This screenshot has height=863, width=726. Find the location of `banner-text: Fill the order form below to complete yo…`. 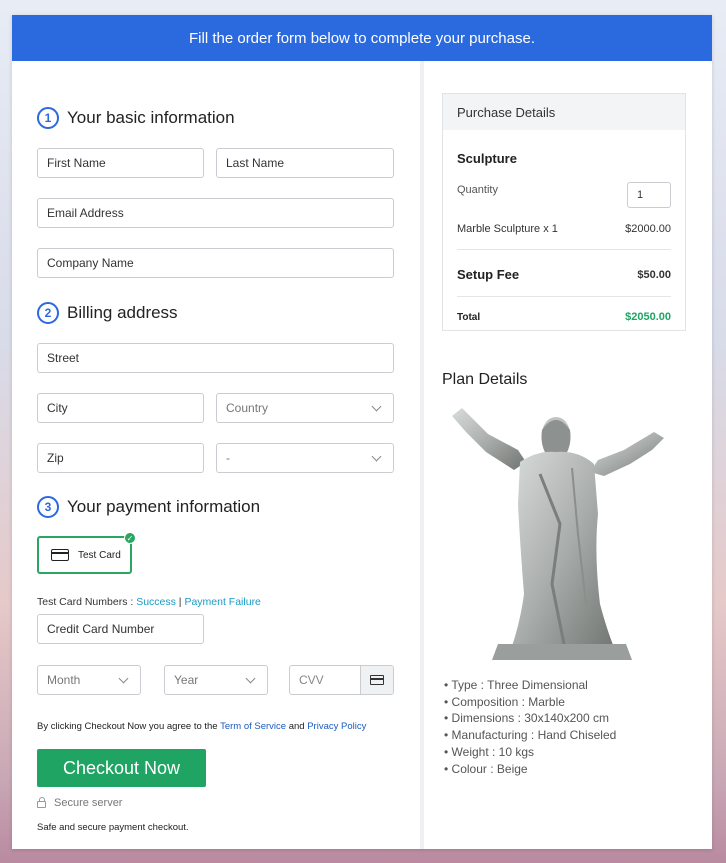

banner-text: Fill the order form below to complete yo… is located at coordinates (362, 38).